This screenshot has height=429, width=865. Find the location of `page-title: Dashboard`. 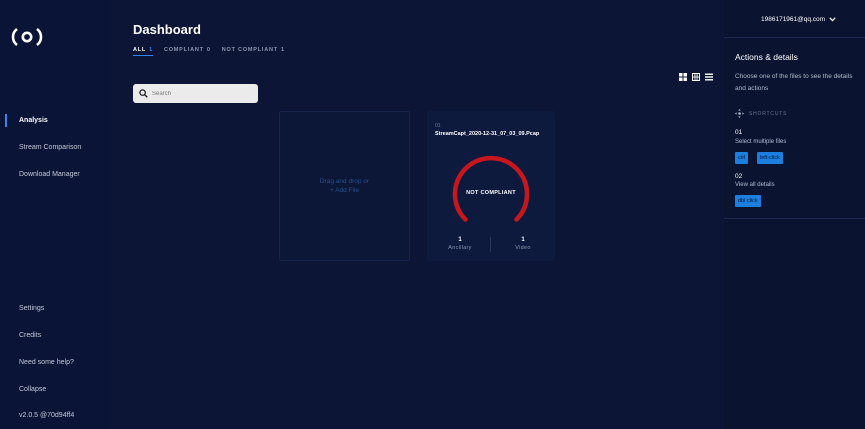

page-title: Dashboard is located at coordinates (167, 29).